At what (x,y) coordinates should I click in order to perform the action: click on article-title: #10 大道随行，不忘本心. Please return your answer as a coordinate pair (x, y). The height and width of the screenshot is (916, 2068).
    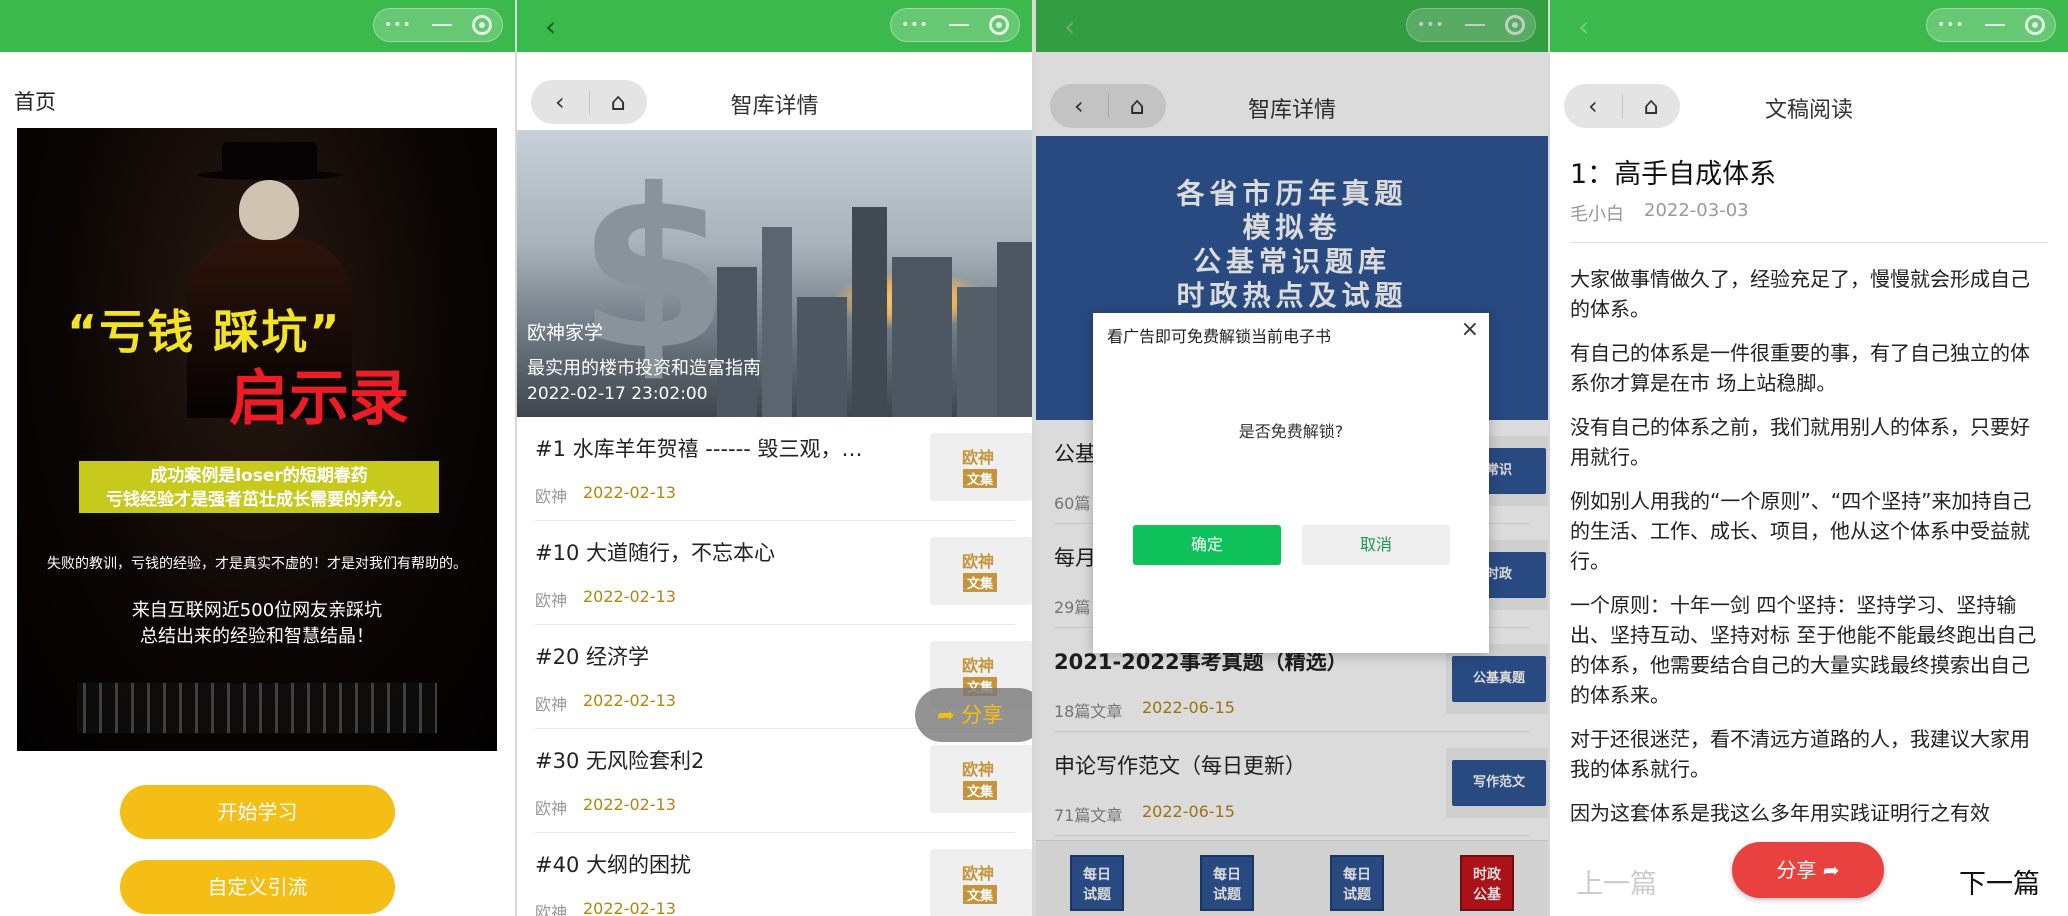
    Looking at the image, I should click on (655, 553).